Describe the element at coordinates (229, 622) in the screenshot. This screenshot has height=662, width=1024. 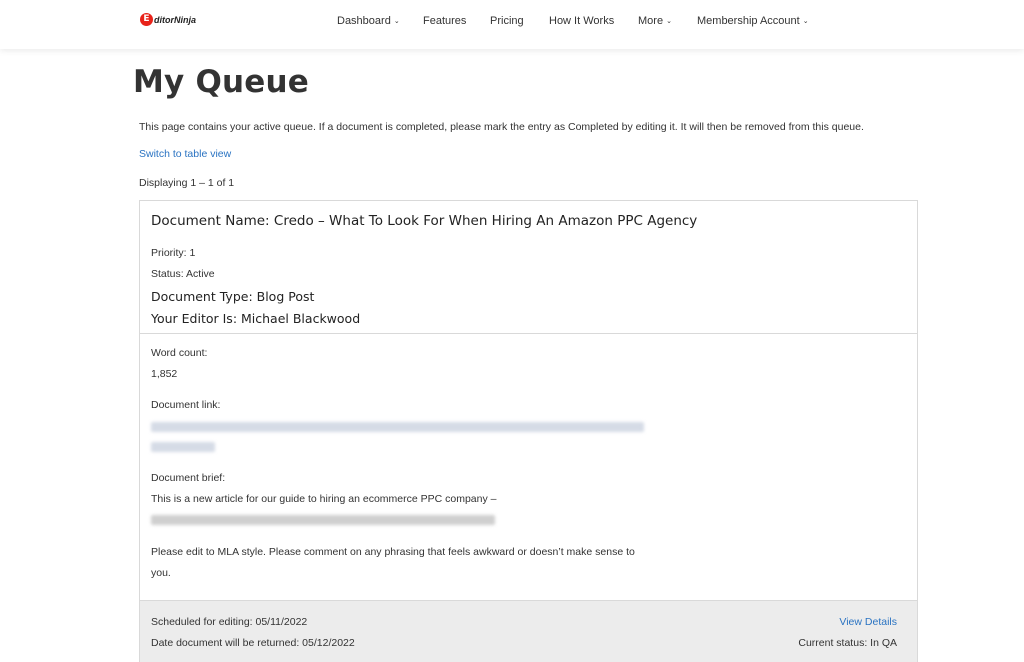
I see `scheduled-date: Scheduled for editing: 05/11/2022` at that location.